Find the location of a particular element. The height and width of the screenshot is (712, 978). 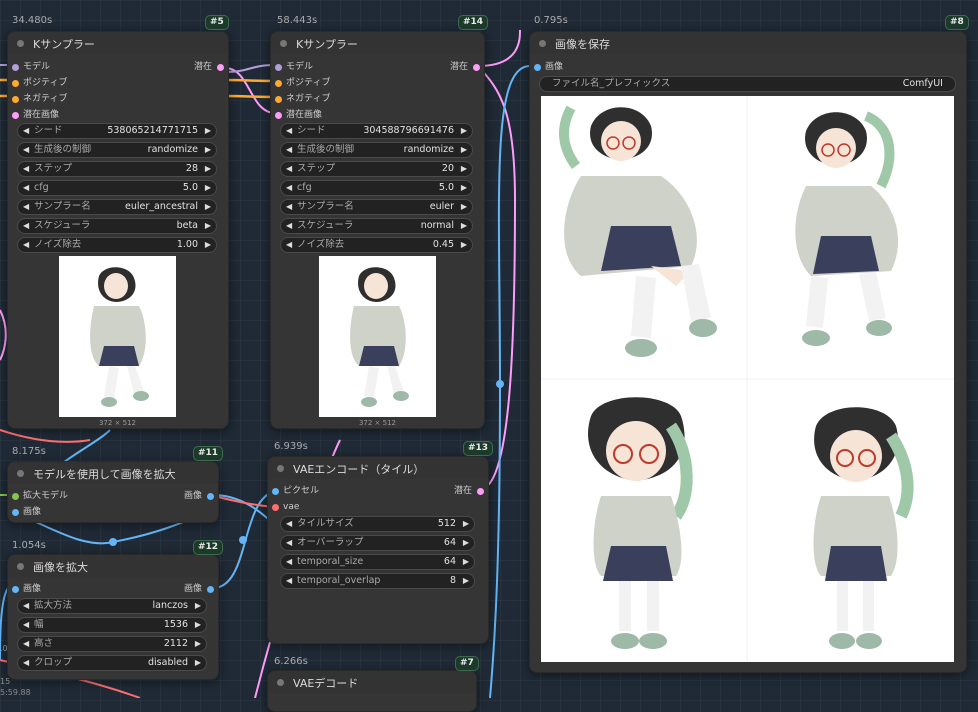

node-time: 0.795s is located at coordinates (551, 20).